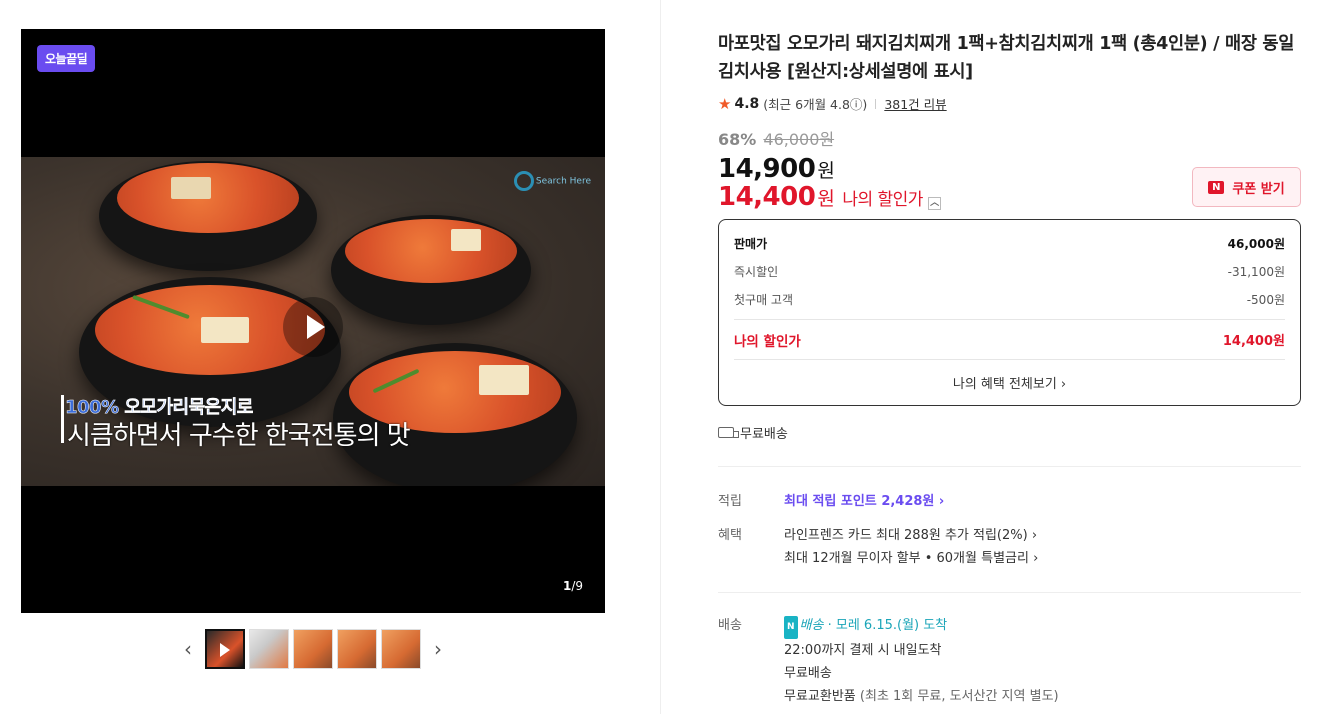 The width and height of the screenshot is (1333, 714). What do you see at coordinates (1009, 138) in the screenshot?
I see `discount-row: 68% 46,000원` at bounding box center [1009, 138].